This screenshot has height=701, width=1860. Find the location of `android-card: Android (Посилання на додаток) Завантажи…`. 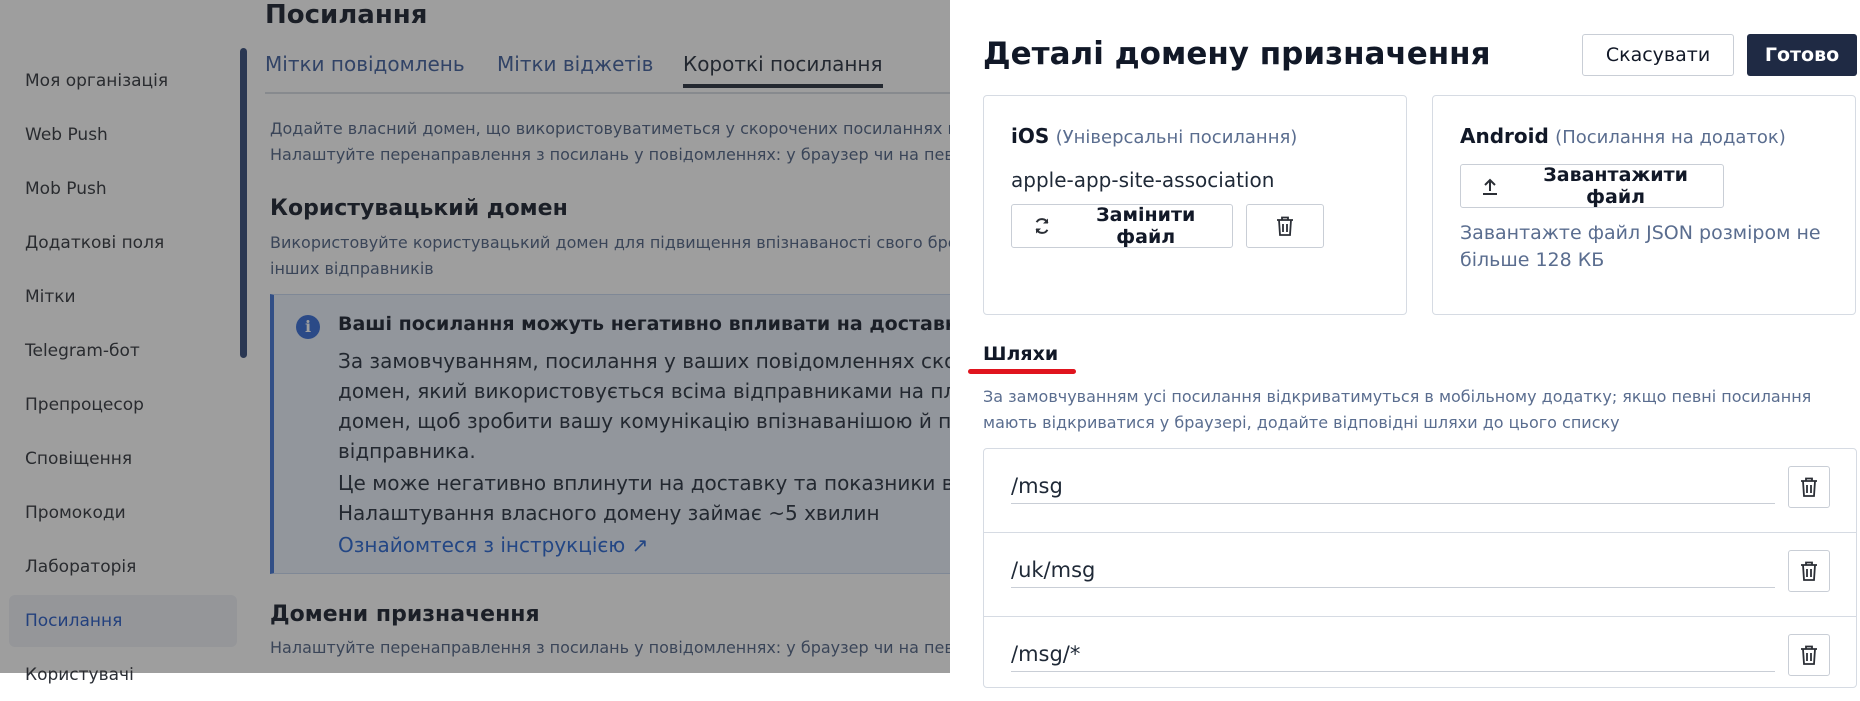

android-card: Android (Посилання на додаток) Завантажи… is located at coordinates (1644, 205).